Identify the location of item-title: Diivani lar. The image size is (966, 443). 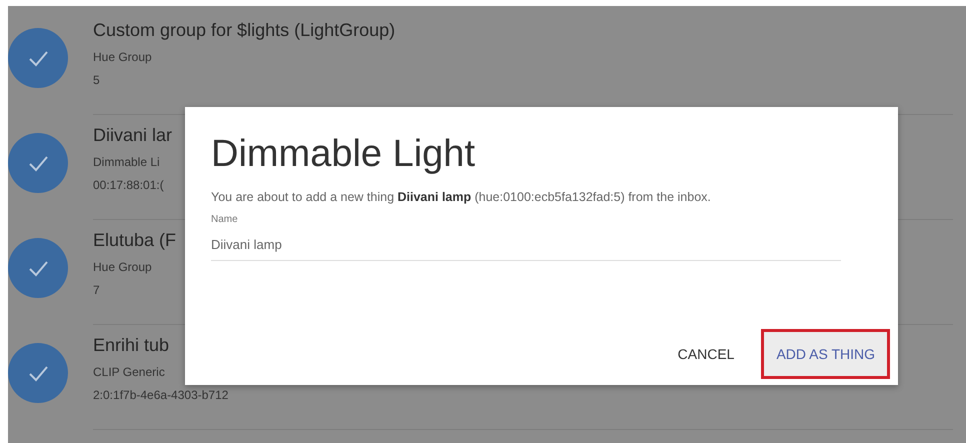
(132, 135).